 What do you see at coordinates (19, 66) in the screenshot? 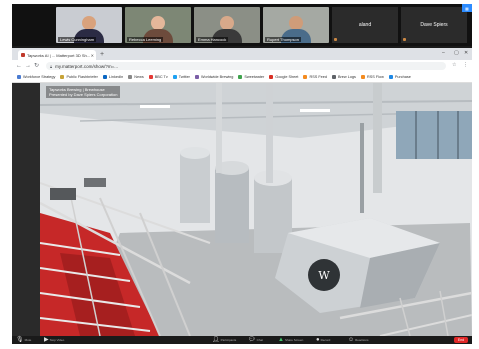
I see `back-icon: ←` at bounding box center [19, 66].